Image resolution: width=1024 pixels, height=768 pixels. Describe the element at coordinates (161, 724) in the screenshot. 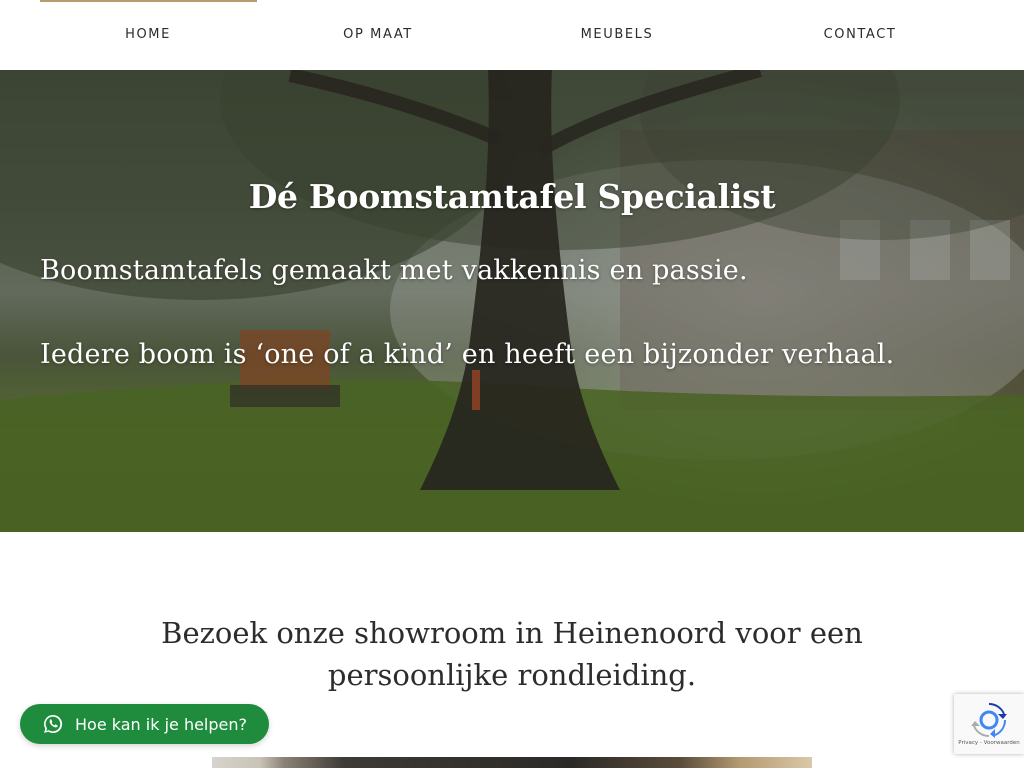

I see `chat-label: Hoe kan ik je helpen?` at that location.